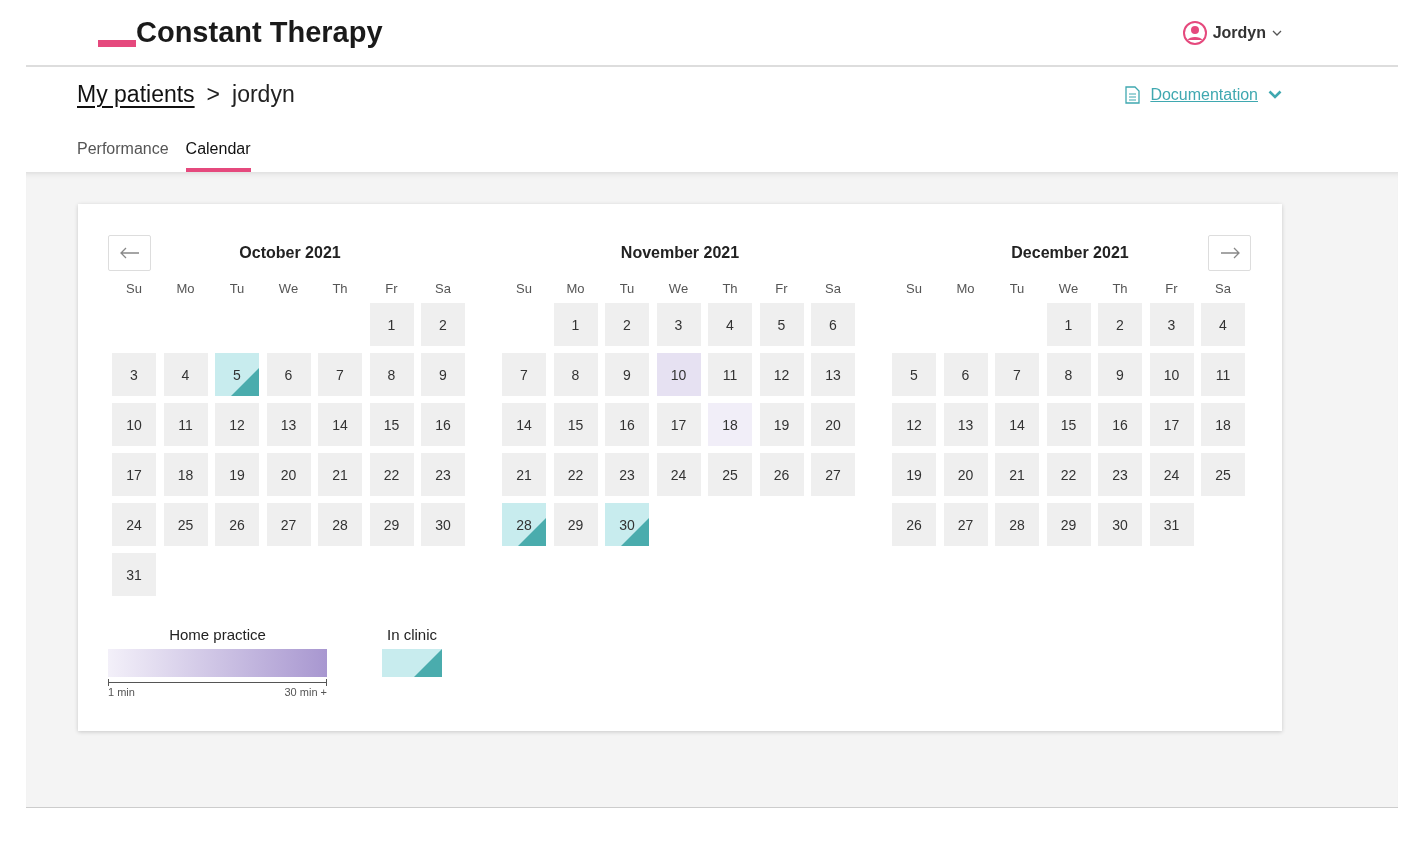 This screenshot has height=858, width=1418. Describe the element at coordinates (129, 253) in the screenshot. I see `previous-button` at that location.